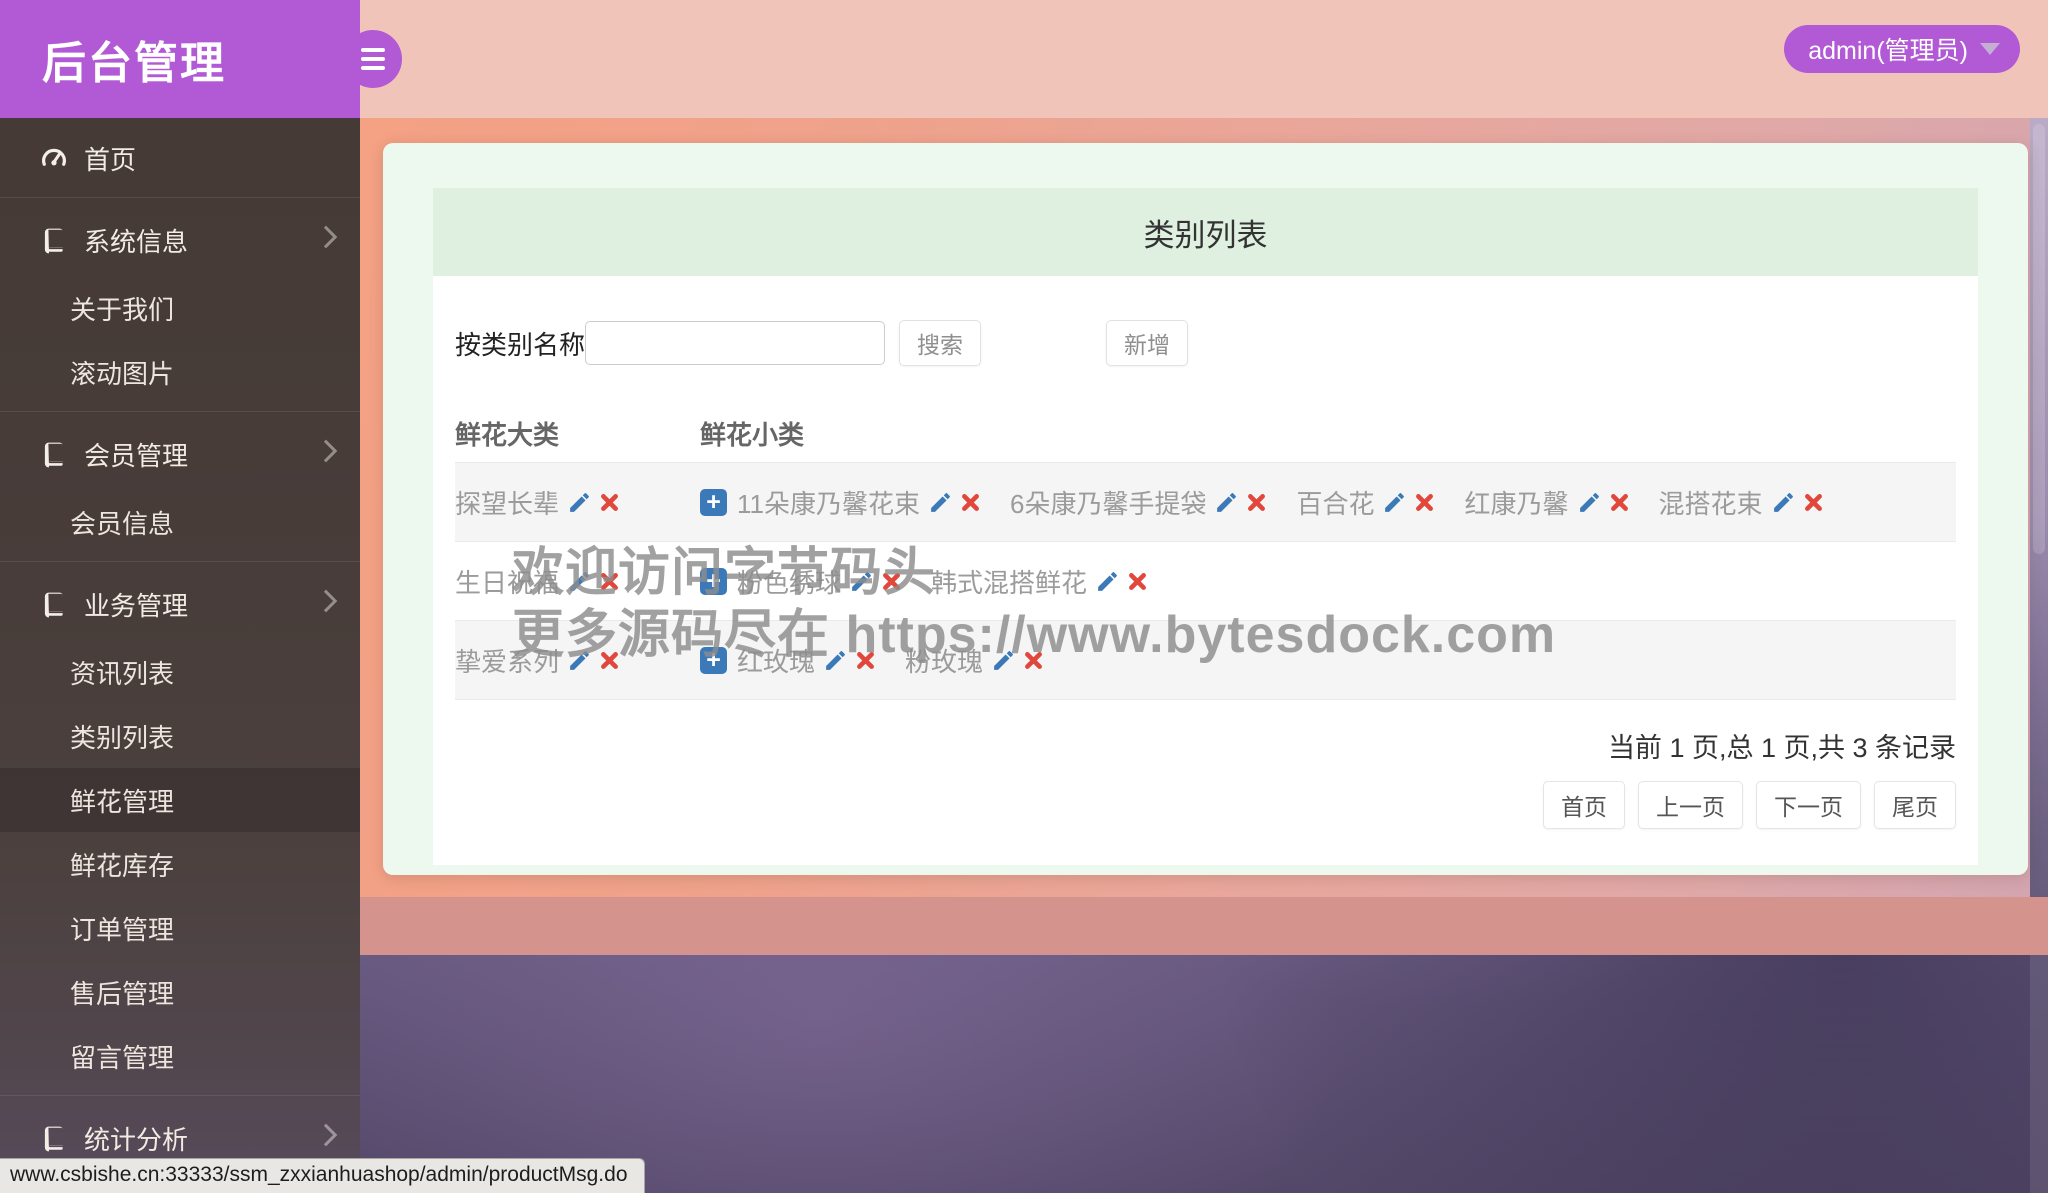  What do you see at coordinates (110, 159) in the screenshot?
I see `sidebar-item-label: 首页` at bounding box center [110, 159].